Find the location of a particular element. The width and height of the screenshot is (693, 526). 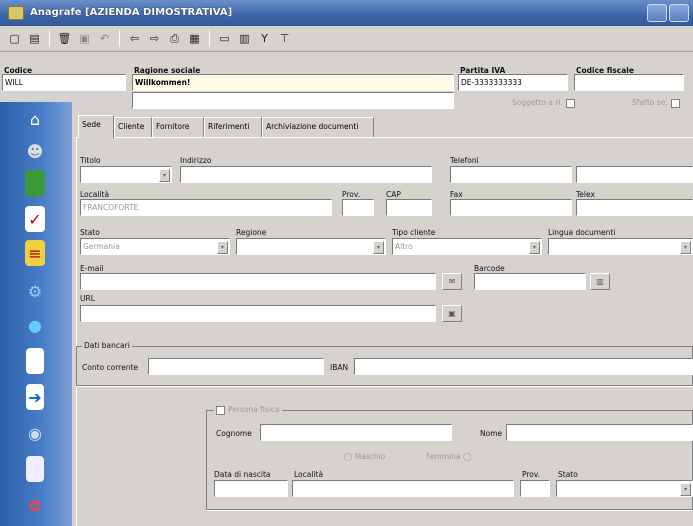

page-icon is located at coordinates (35, 469).